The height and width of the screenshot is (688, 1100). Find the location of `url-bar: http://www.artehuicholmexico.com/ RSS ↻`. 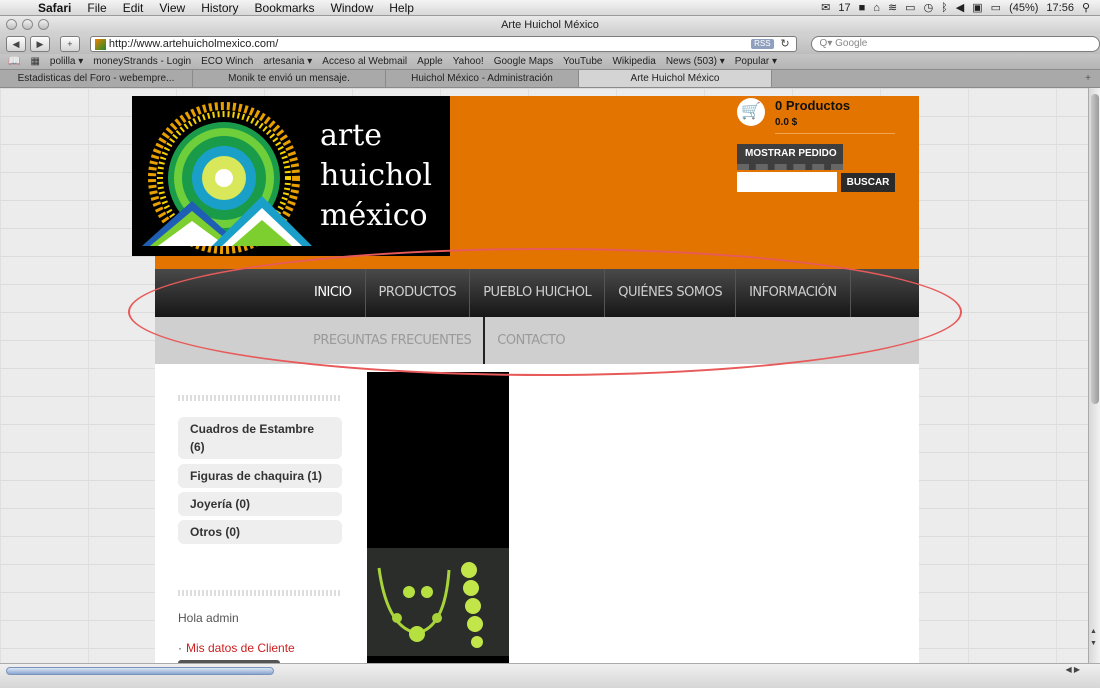

url-bar: http://www.artehuicholmexico.com/ RSS ↻ is located at coordinates (443, 44).